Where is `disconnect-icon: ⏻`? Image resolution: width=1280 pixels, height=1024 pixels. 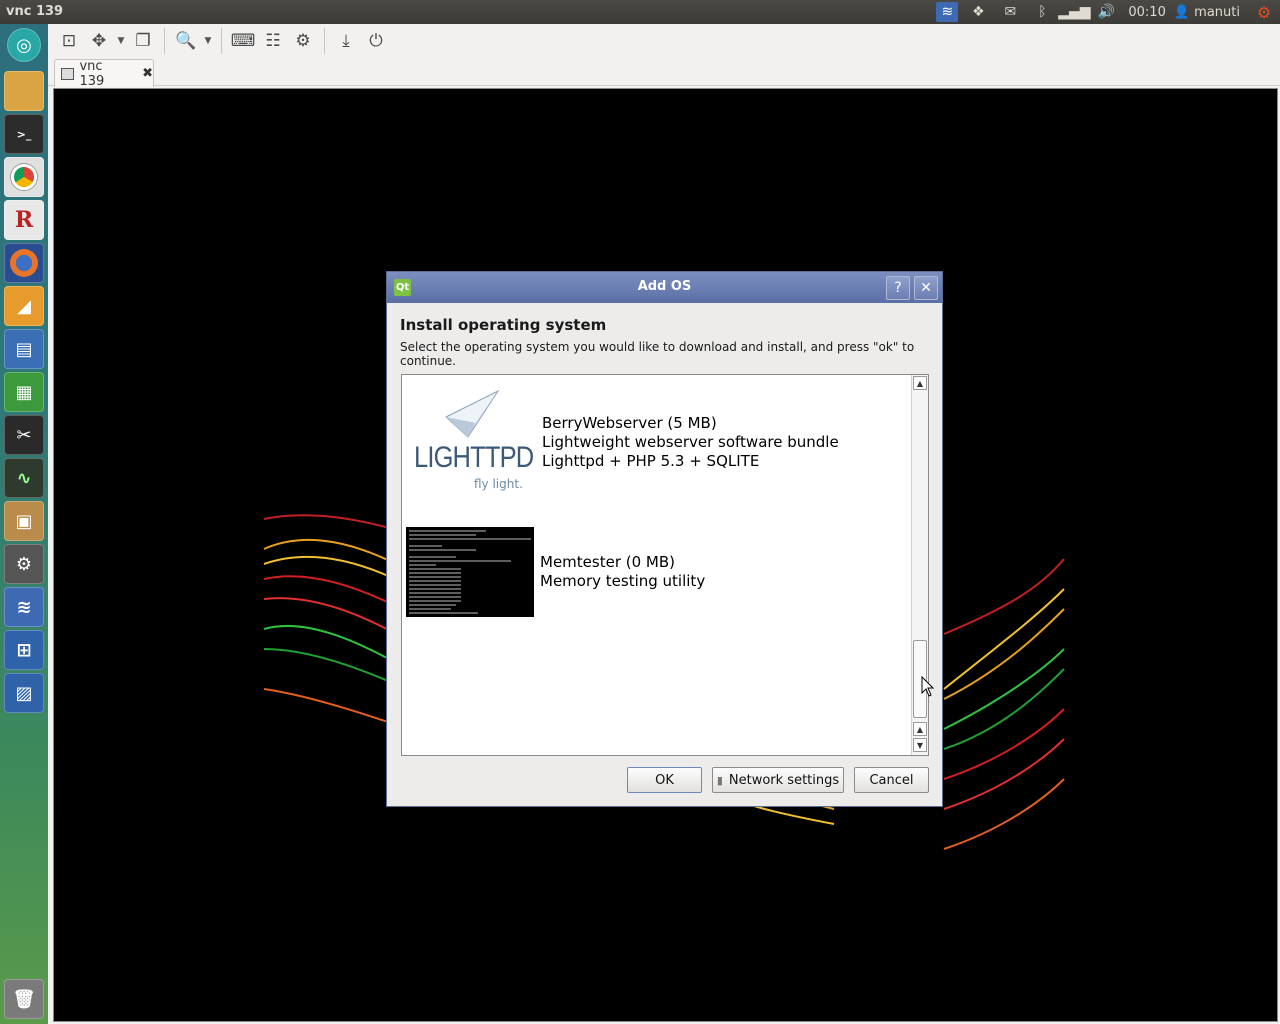
disconnect-icon: ⏻ is located at coordinates (376, 41).